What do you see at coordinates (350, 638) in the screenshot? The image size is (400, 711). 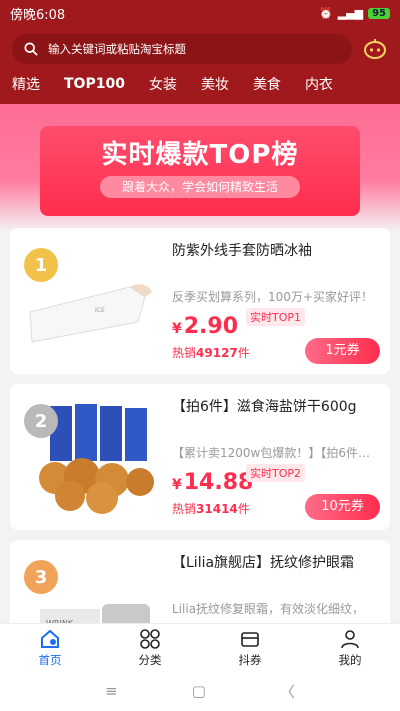 I see `person-icon` at bounding box center [350, 638].